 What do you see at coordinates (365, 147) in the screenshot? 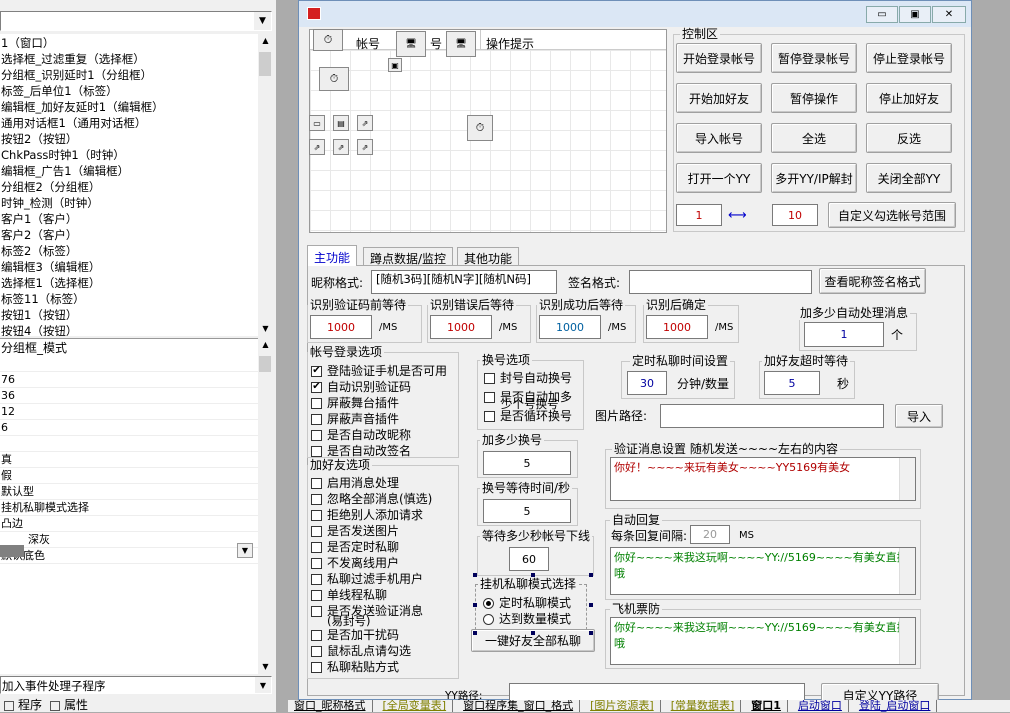
I see `tool-icon: ⇗` at bounding box center [365, 147].